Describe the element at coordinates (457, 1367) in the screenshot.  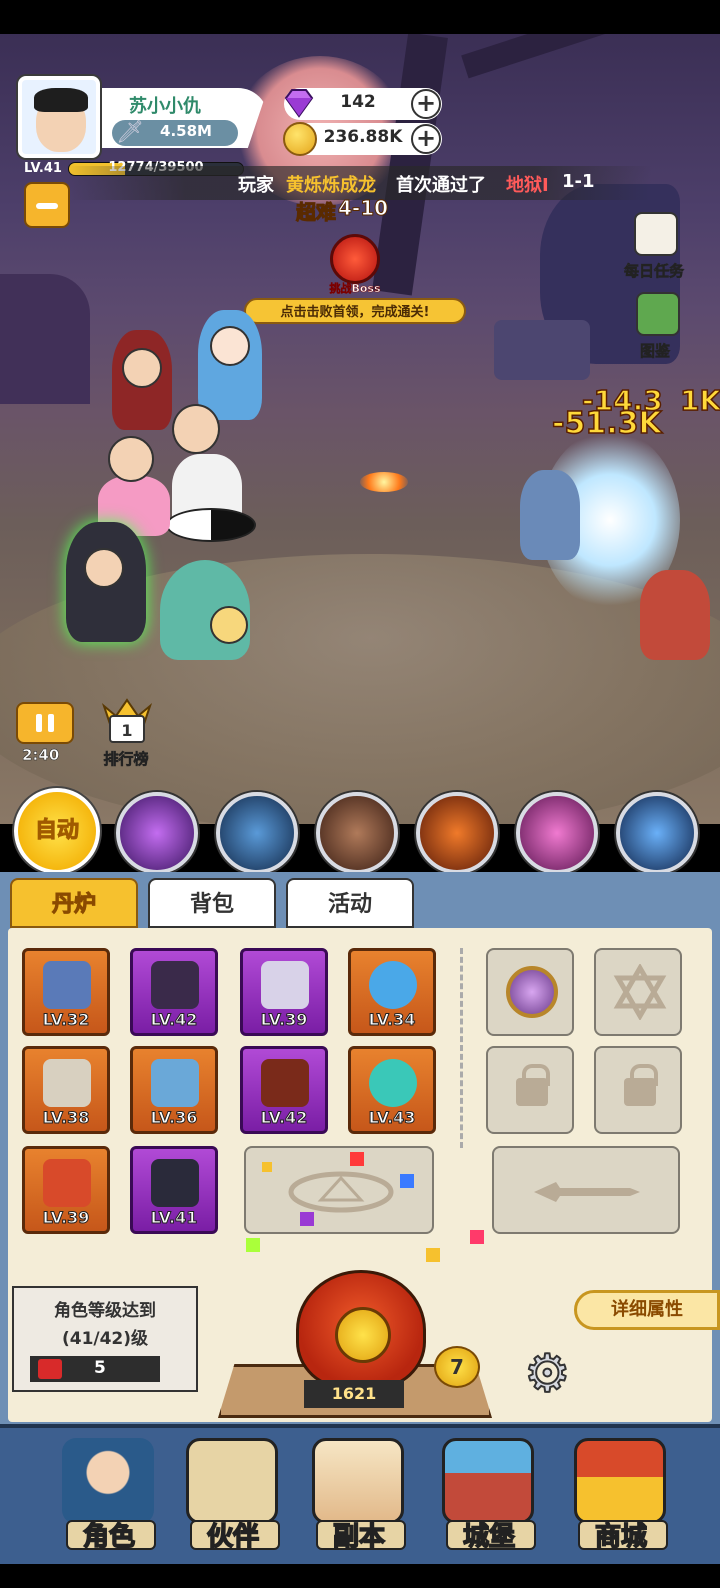
I see `furnace-level-badge: 7` at that location.